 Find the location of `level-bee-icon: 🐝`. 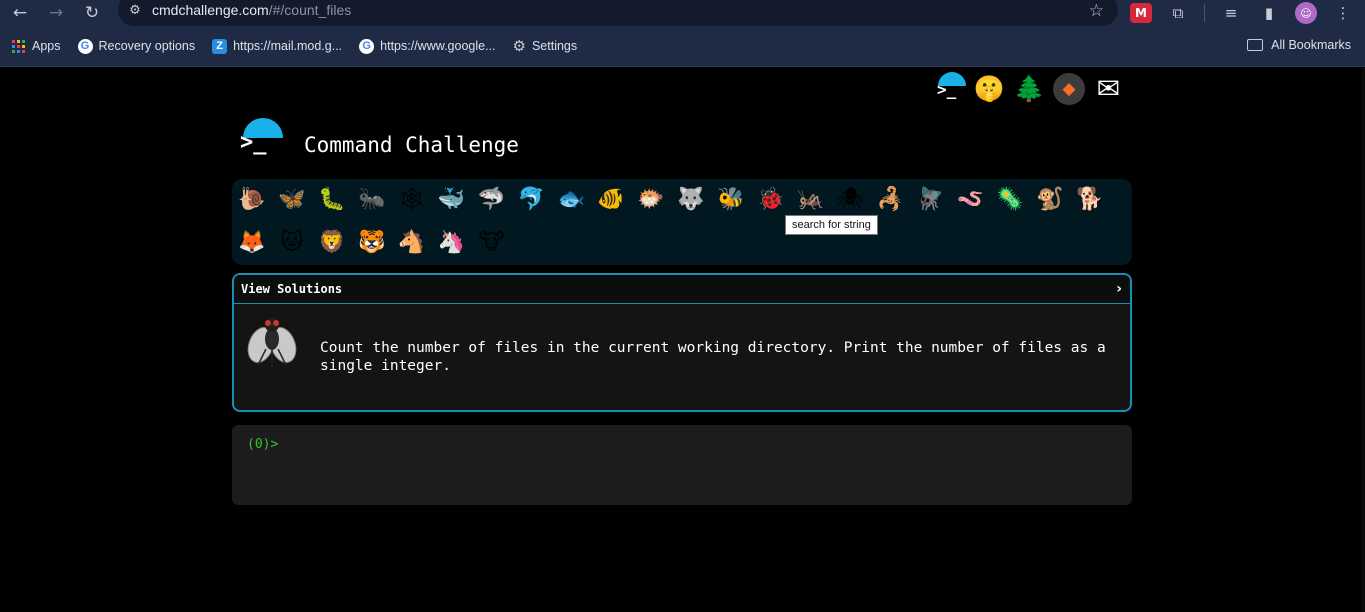

level-bee-icon: 🐝 is located at coordinates (731, 199).